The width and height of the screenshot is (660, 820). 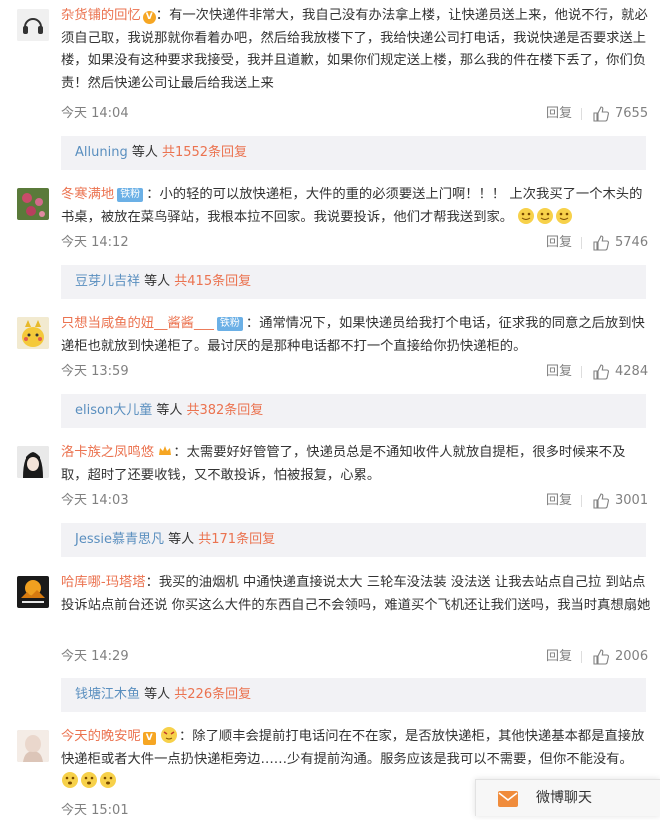 I want to click on like-count: 3001, so click(x=632, y=500).